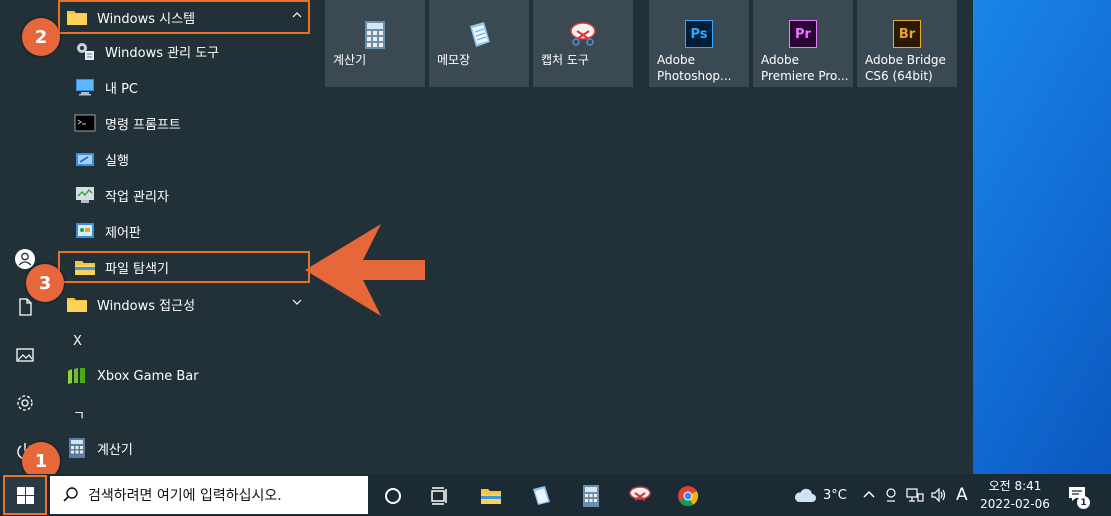 The height and width of the screenshot is (516, 1111). I want to click on app-label: Windows 관리 도구, so click(162, 53).